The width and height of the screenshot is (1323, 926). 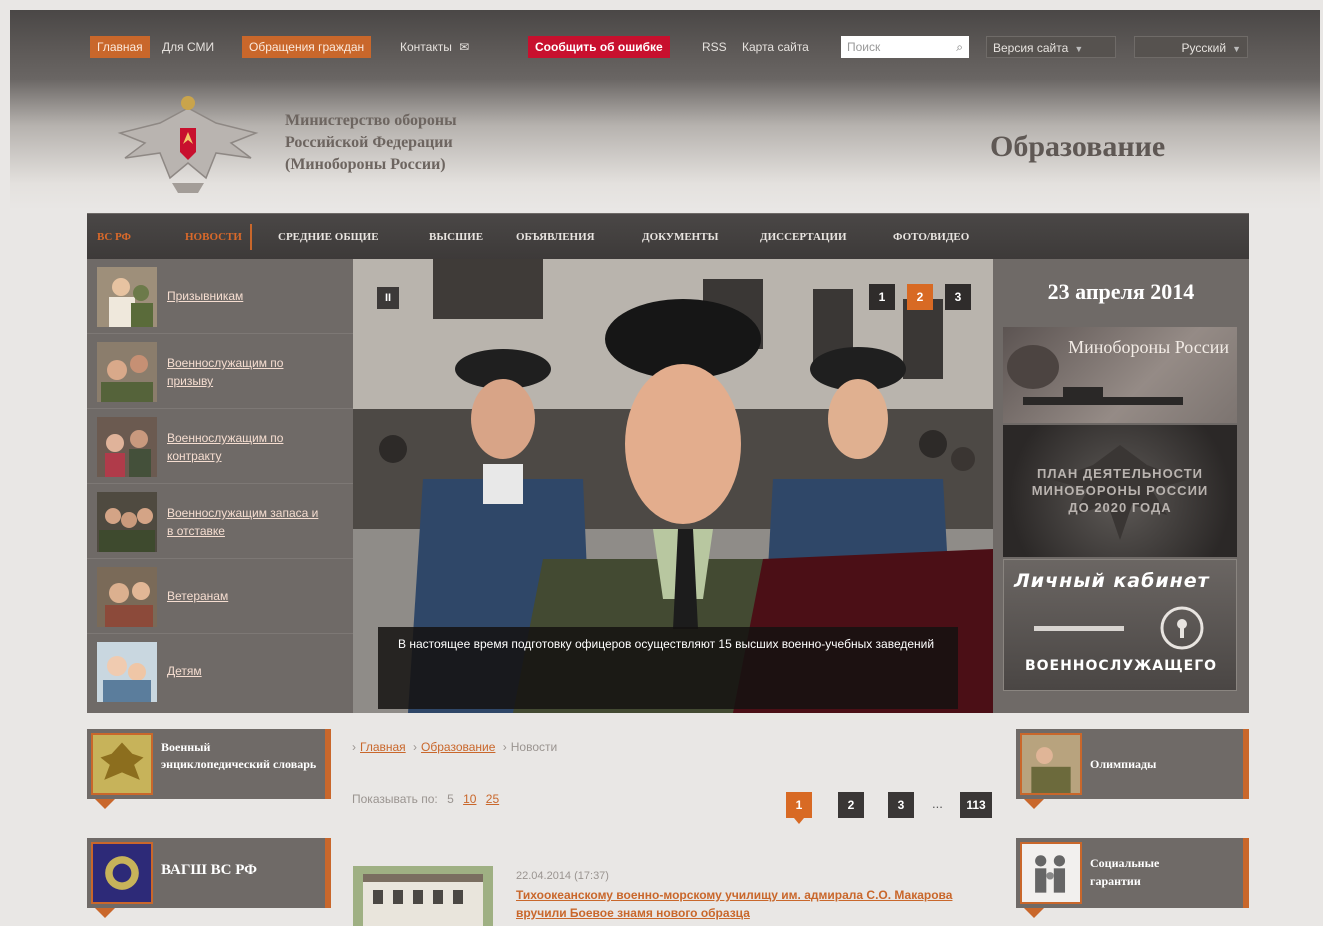 I want to click on activity-plan-line-3: ДО 2020 ГОДА, so click(x=1120, y=507).